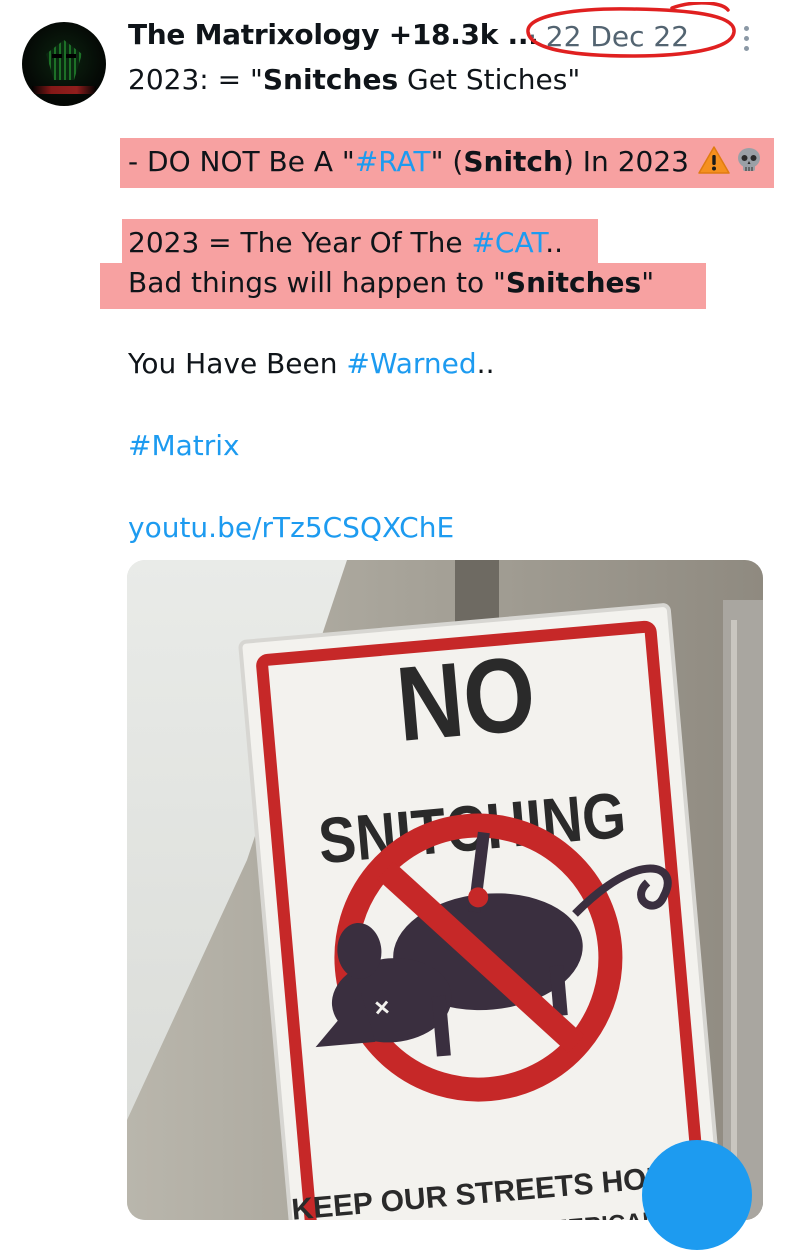  I want to click on tweet-link-line: youtu.be/rTz5CSQXChE, so click(291, 528).